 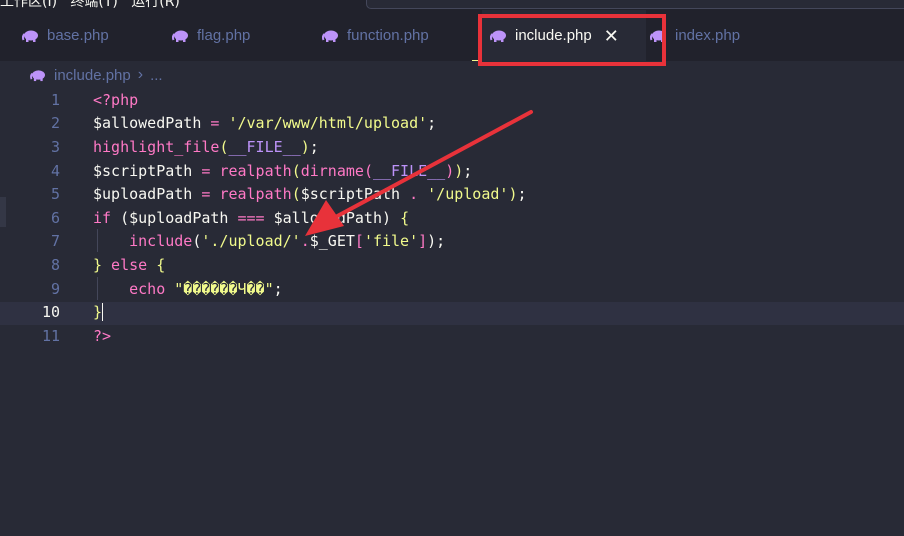 I want to click on line-number: 2, so click(x=55, y=123).